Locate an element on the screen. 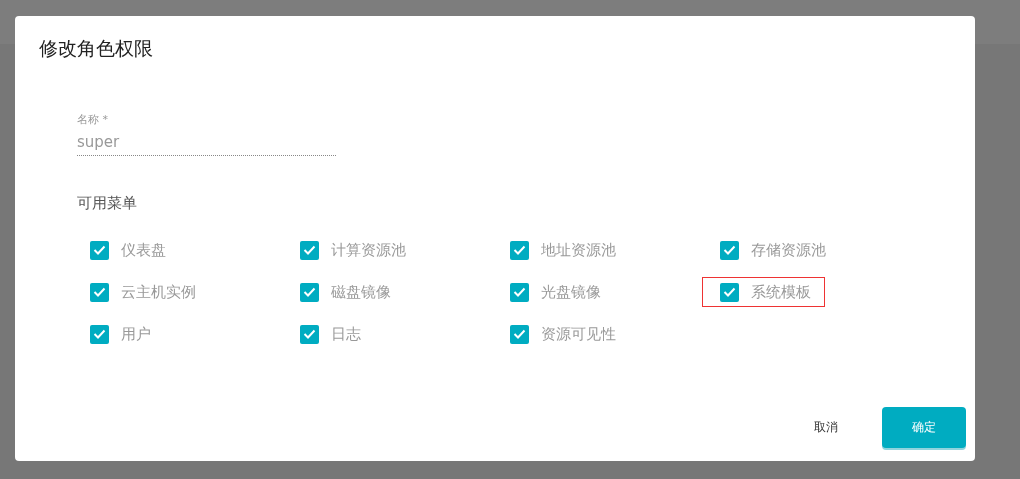  checkbox-label: 用户 is located at coordinates (136, 334).